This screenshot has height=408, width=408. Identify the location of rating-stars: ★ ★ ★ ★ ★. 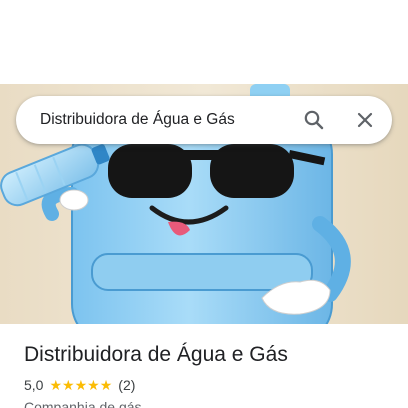
(80, 385).